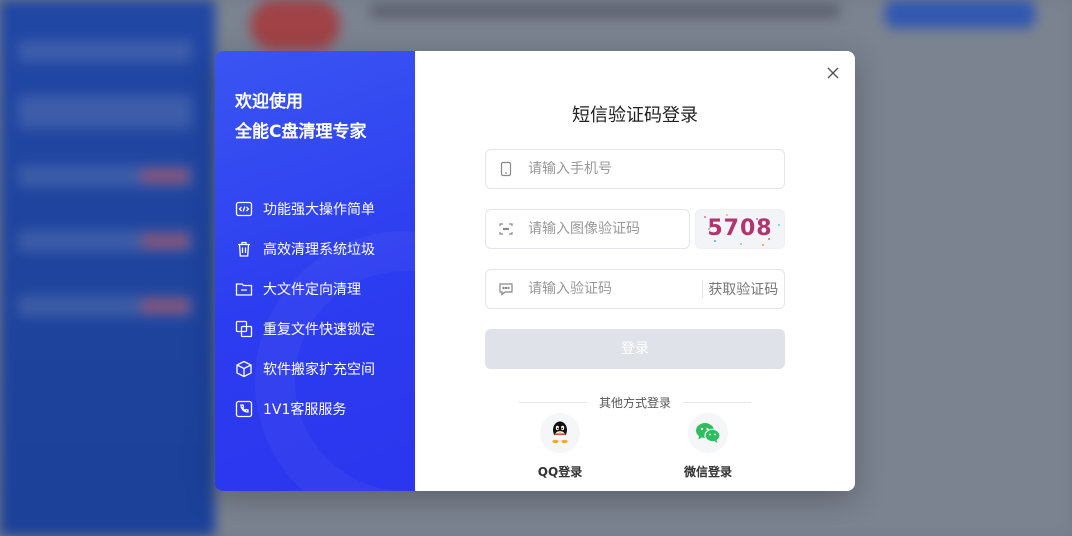 This screenshot has height=536, width=1072. Describe the element at coordinates (269, 102) in the screenshot. I see `welcome-line-1: 欢迎使用` at that location.